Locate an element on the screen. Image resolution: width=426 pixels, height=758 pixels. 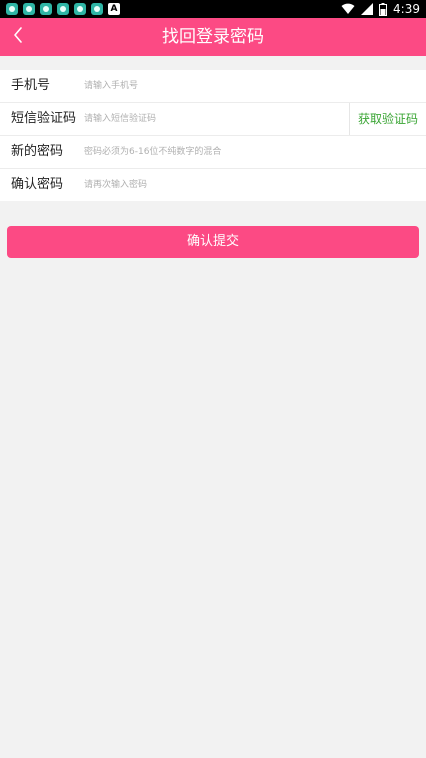
cell-signal-icon is located at coordinates (367, 9).